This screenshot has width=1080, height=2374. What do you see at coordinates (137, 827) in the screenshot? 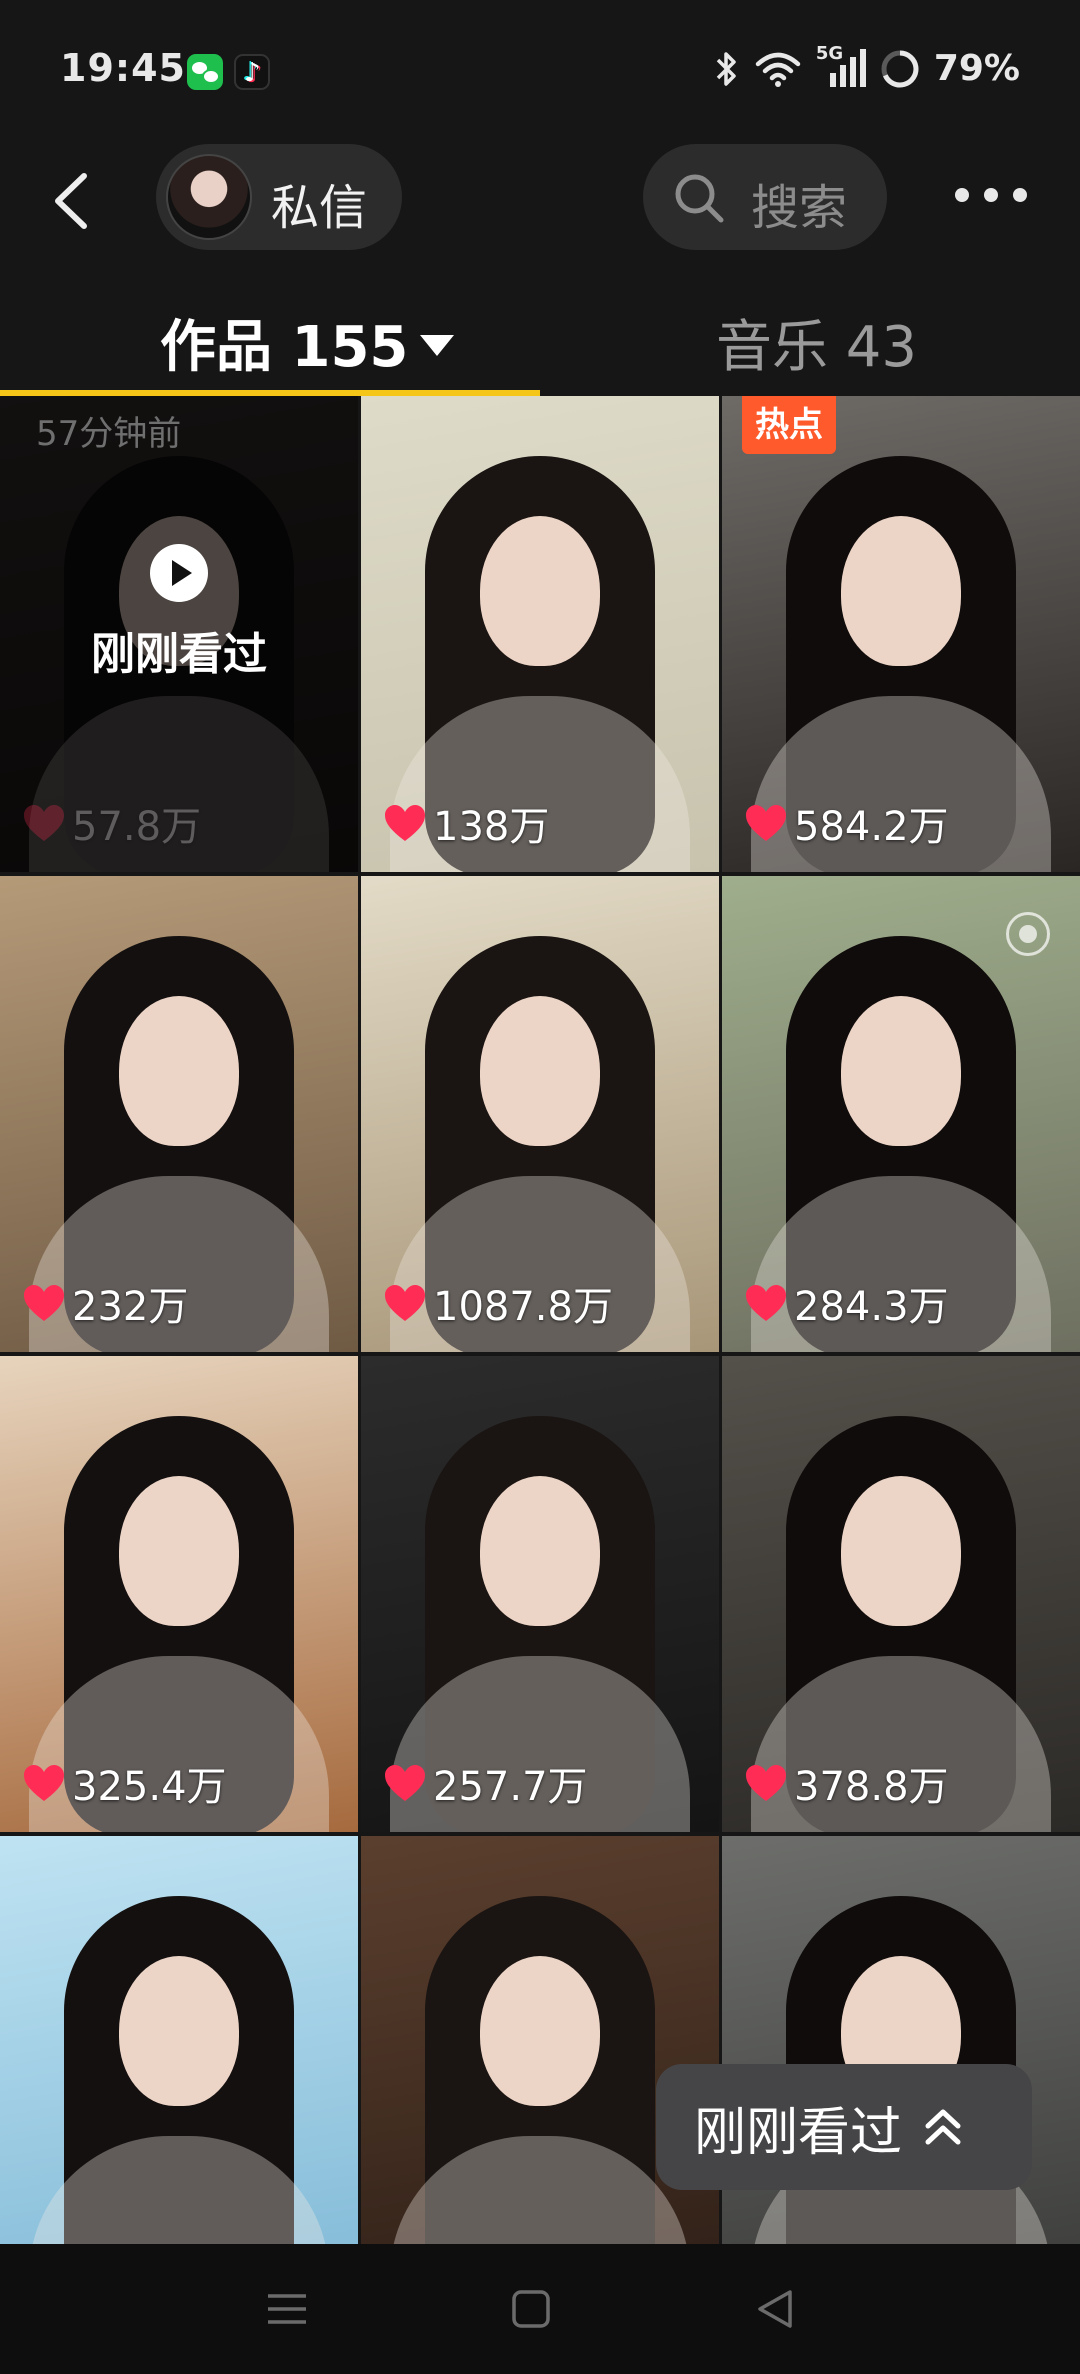
I see `like-count-value: 57.8万` at bounding box center [137, 827].